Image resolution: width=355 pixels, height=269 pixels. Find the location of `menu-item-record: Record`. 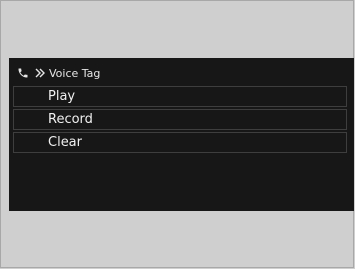

menu-item-record: Record is located at coordinates (180, 119).